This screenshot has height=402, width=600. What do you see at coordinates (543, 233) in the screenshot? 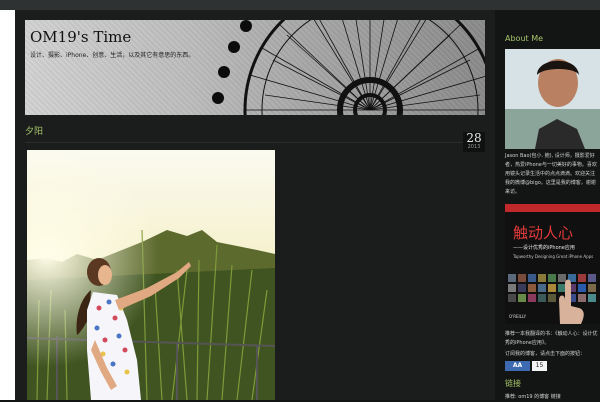
I see `ad-title: 触动人心` at bounding box center [543, 233].